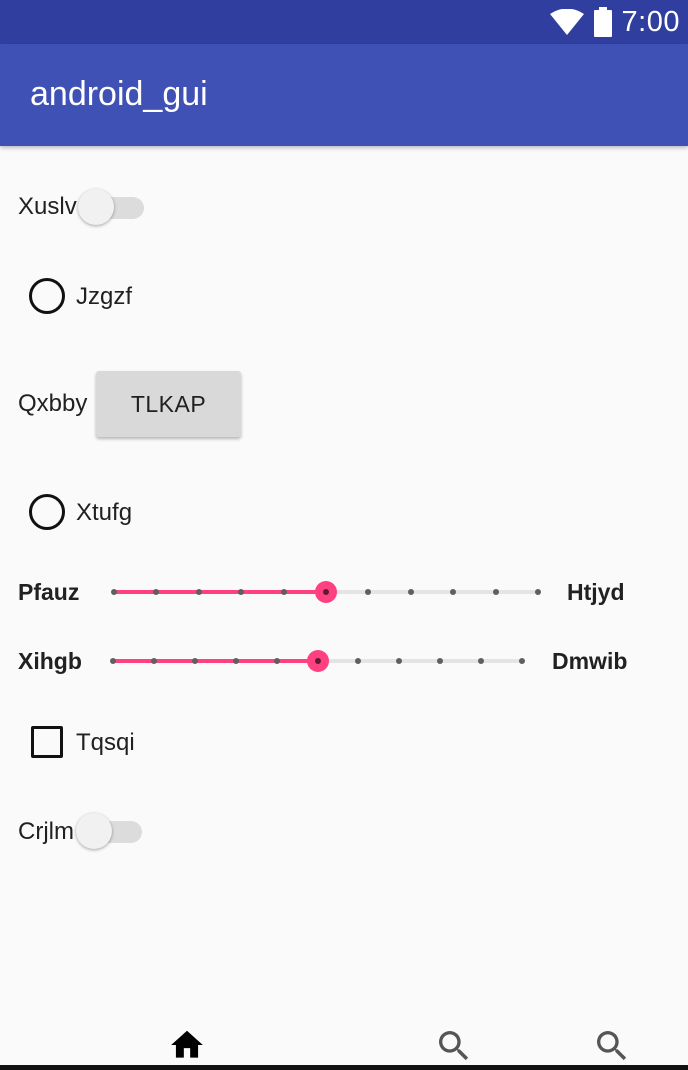  I want to click on switch-crjlm, so click(110, 830).